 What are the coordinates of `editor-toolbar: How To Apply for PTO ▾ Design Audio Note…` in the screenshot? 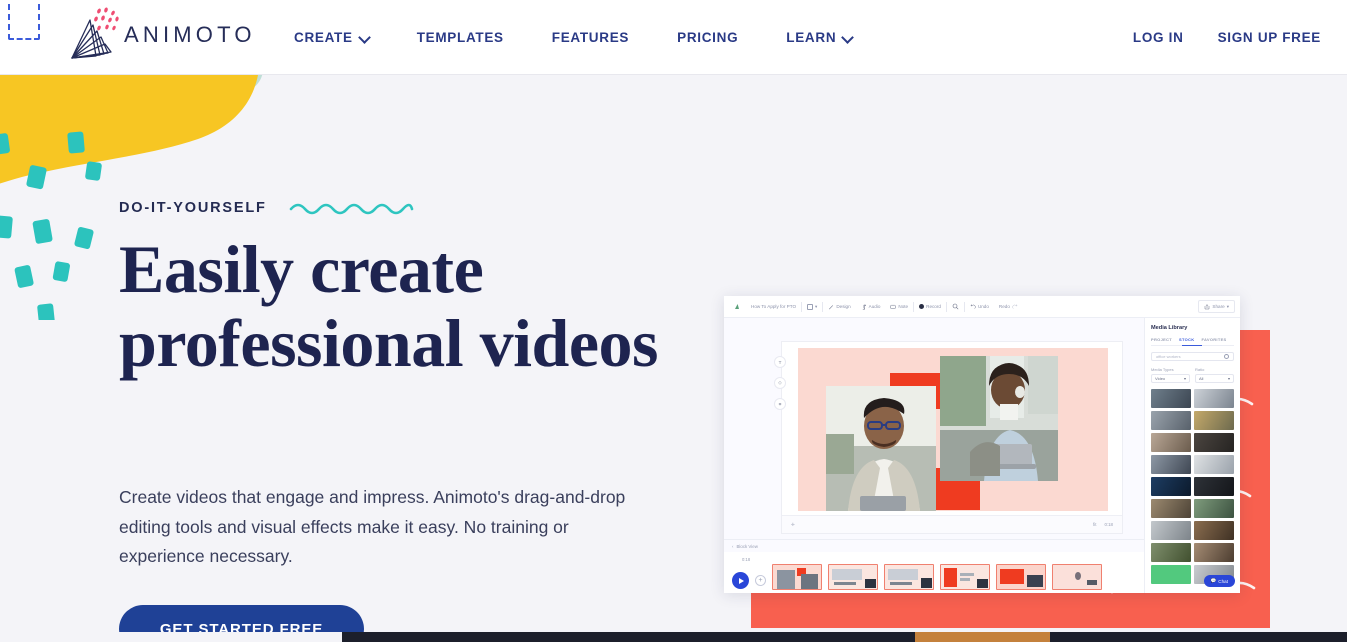 It's located at (982, 307).